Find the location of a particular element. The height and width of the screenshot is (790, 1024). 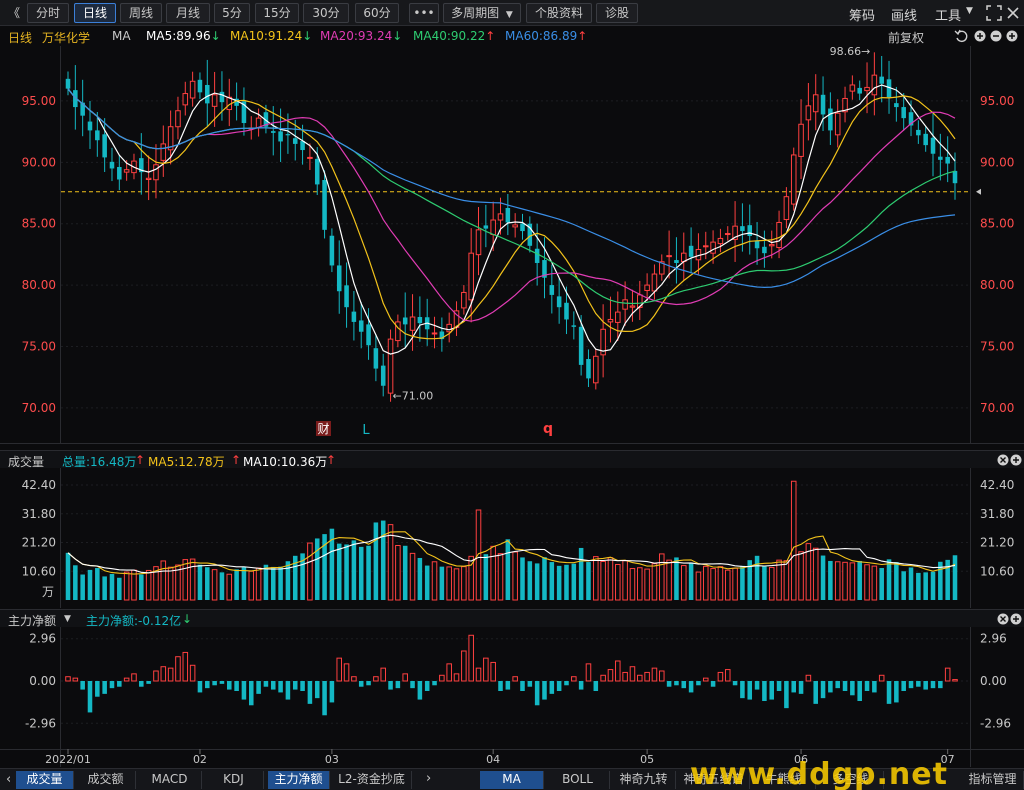

chevron-left-icon: ‹ is located at coordinates (8, 779).